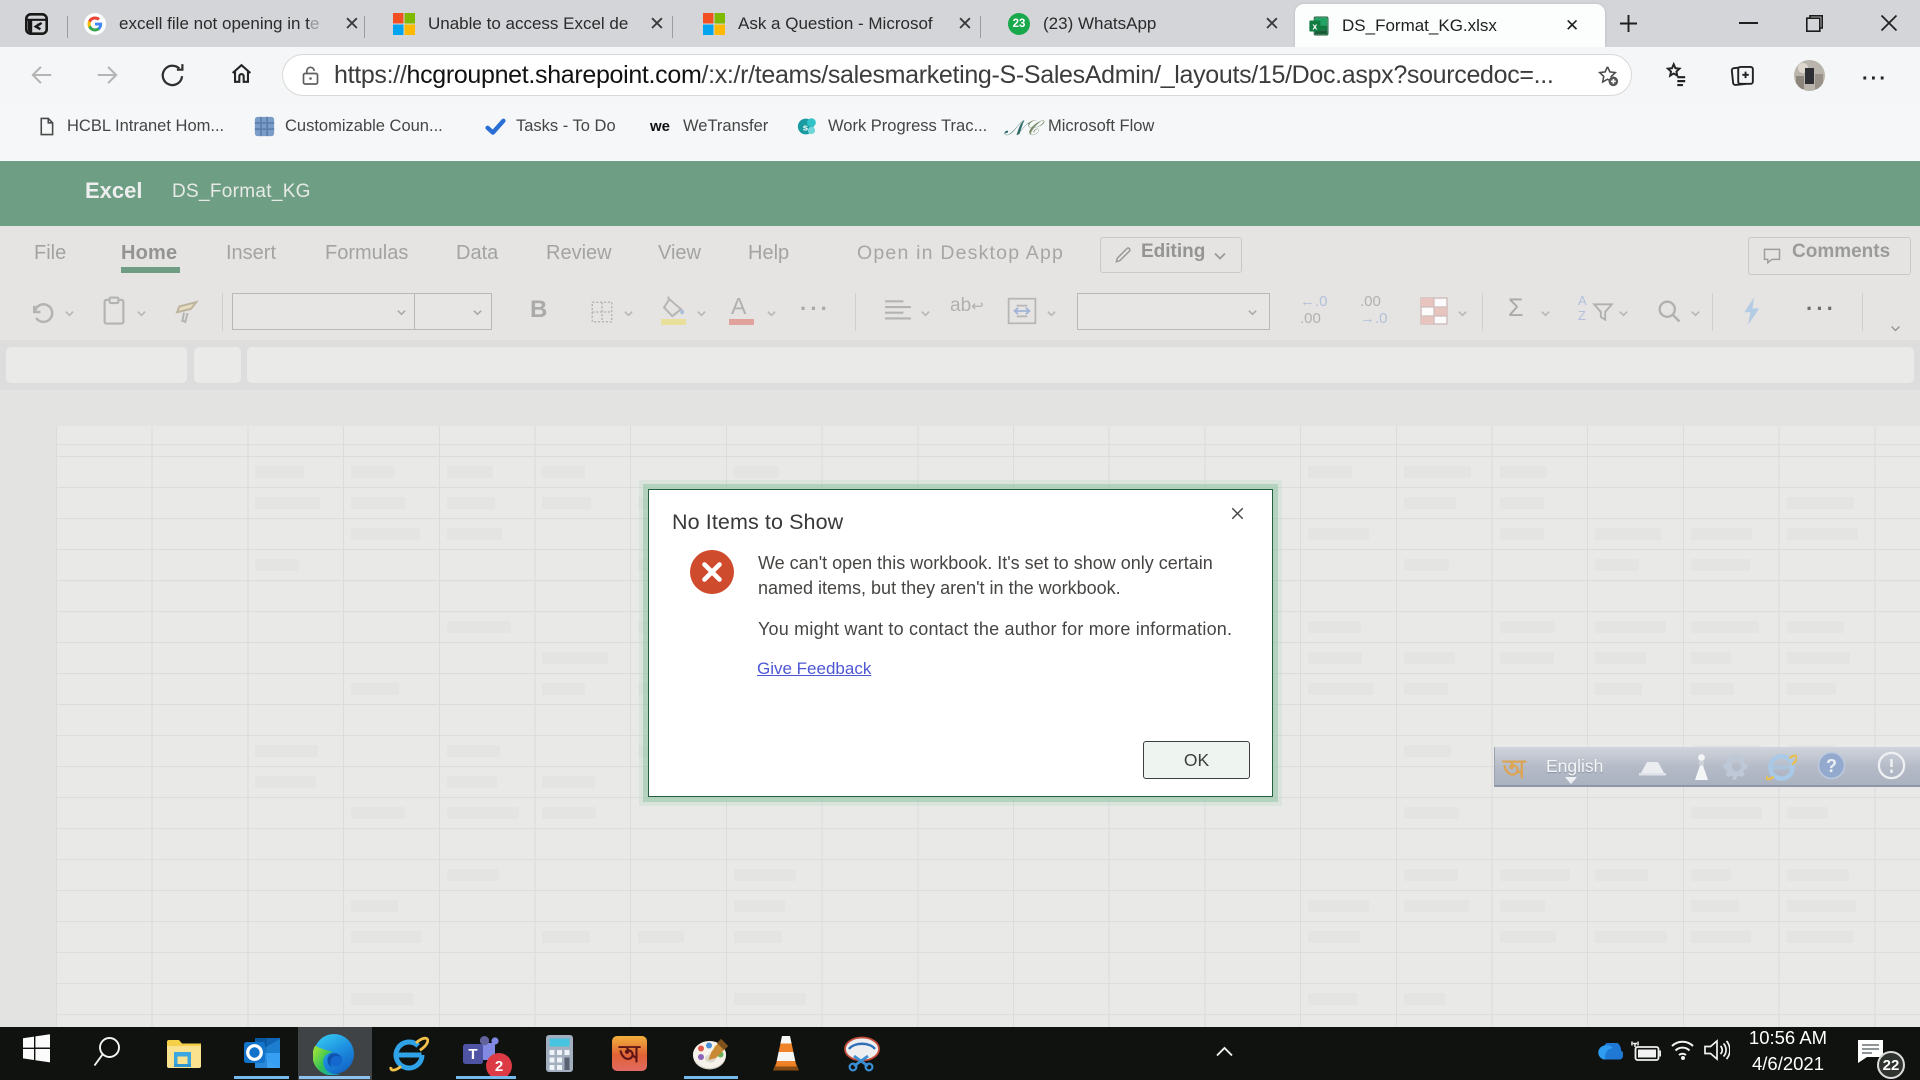 The width and height of the screenshot is (1920, 1080). I want to click on svg-text: T, so click(472, 1054).